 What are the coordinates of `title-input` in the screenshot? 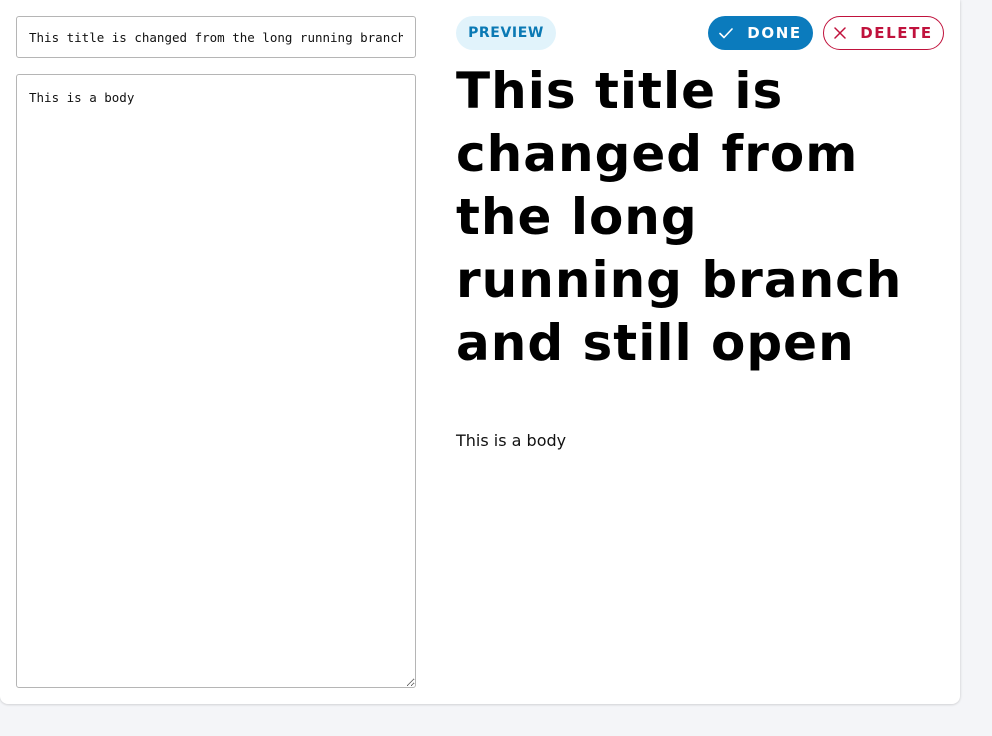 It's located at (216, 37).